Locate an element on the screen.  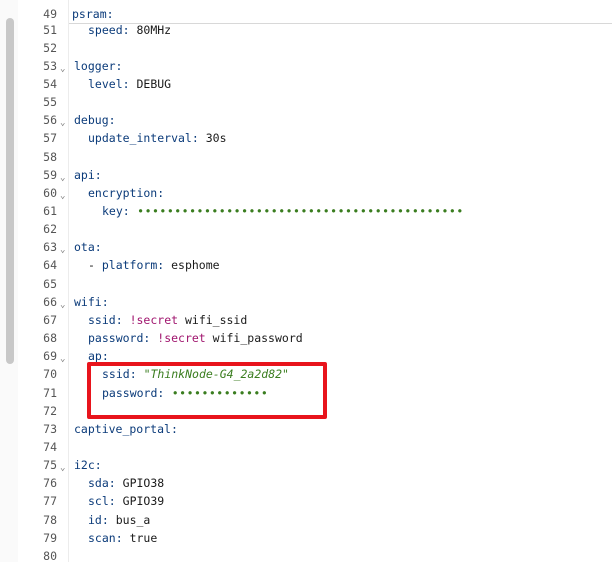
line-number: 80 is located at coordinates (50, 556).